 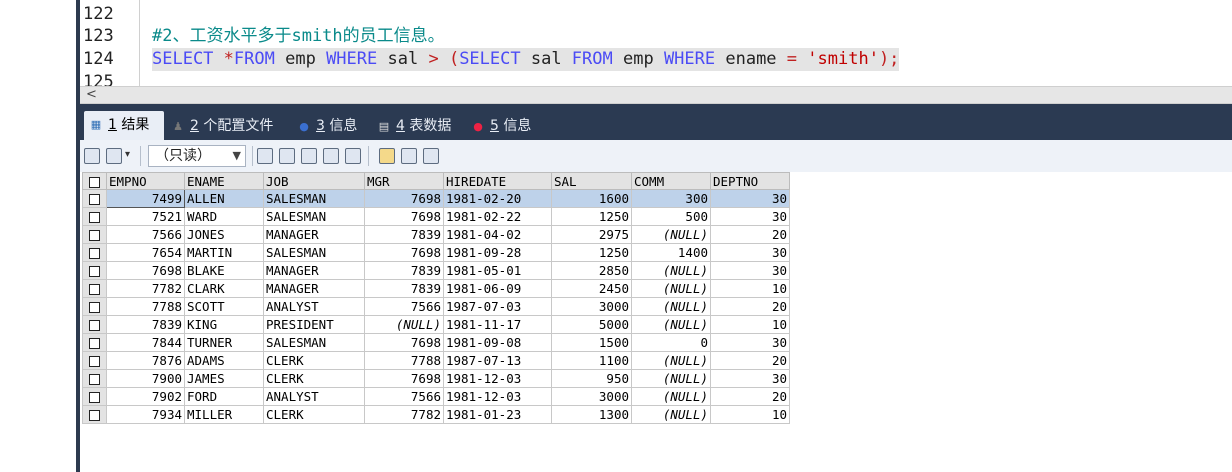 I want to click on column-header-deptno: DEPTNO, so click(x=750, y=181).